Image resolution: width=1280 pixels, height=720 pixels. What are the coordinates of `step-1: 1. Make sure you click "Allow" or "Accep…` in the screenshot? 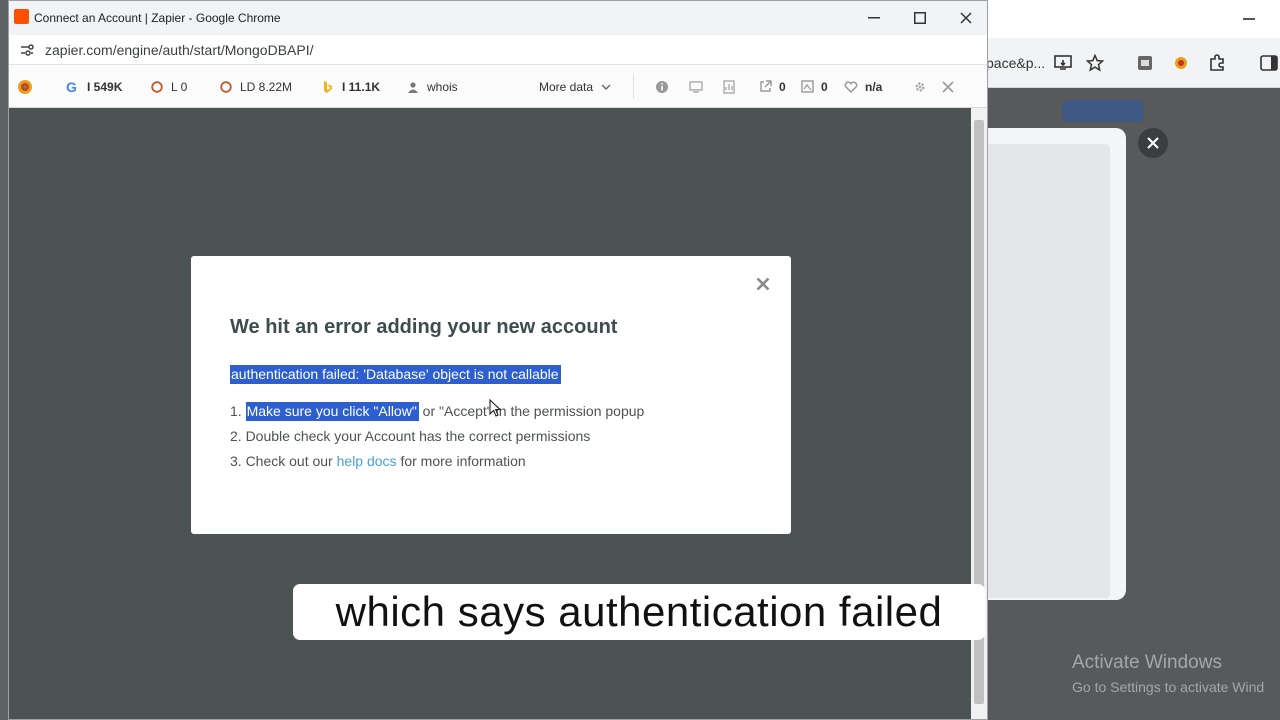 It's located at (437, 411).